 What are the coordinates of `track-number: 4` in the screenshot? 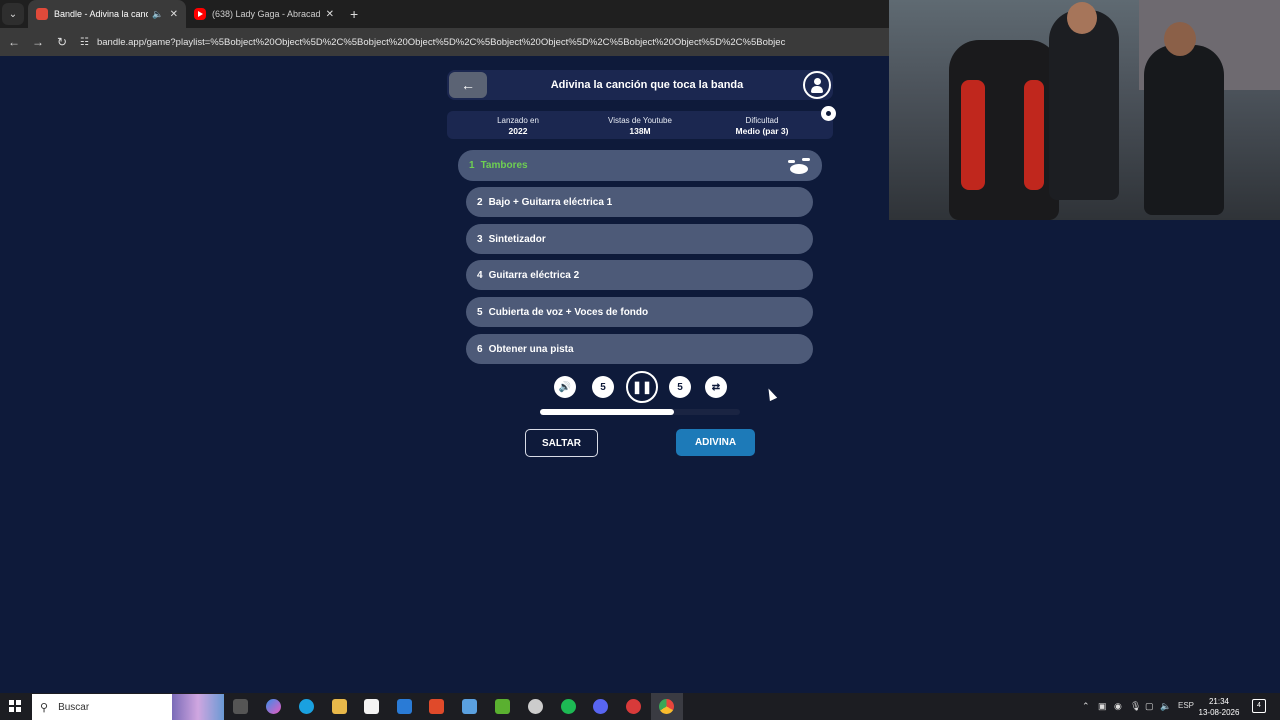 It's located at (480, 275).